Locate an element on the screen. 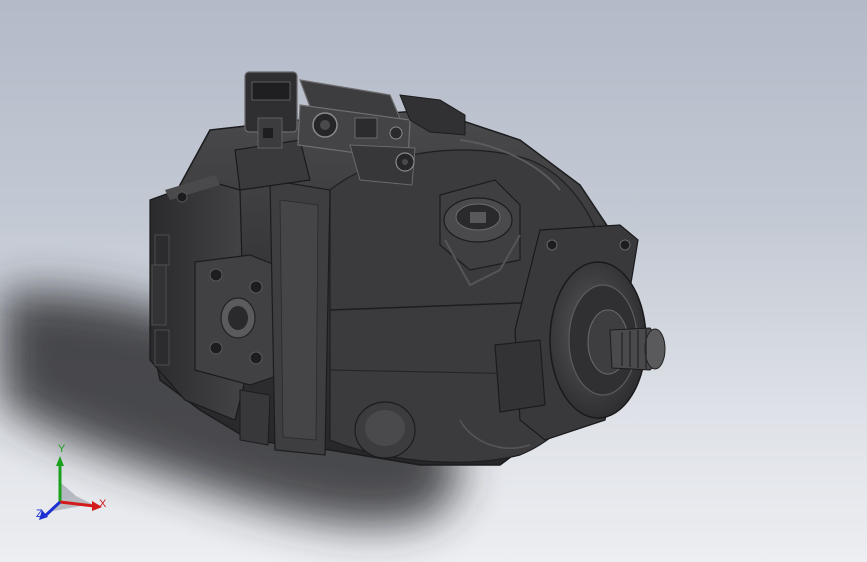 The height and width of the screenshot is (562, 867). y-axis-label: Y is located at coordinates (62, 449).